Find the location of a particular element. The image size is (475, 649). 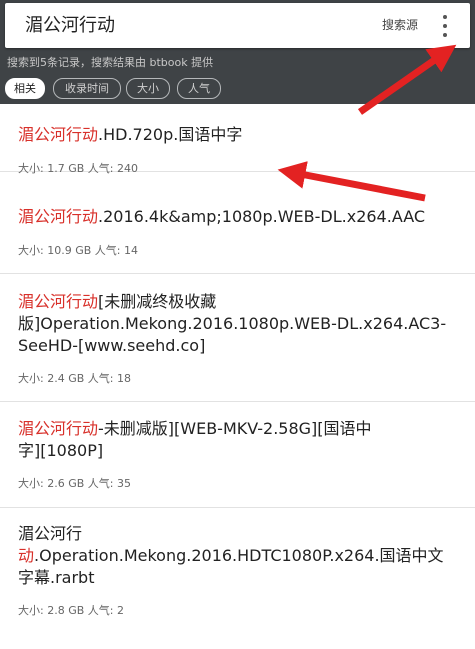

result-title: 湄公河行动.2016.4k&amp;1080p.WEB-DL.x264.AAC is located at coordinates (221, 217).